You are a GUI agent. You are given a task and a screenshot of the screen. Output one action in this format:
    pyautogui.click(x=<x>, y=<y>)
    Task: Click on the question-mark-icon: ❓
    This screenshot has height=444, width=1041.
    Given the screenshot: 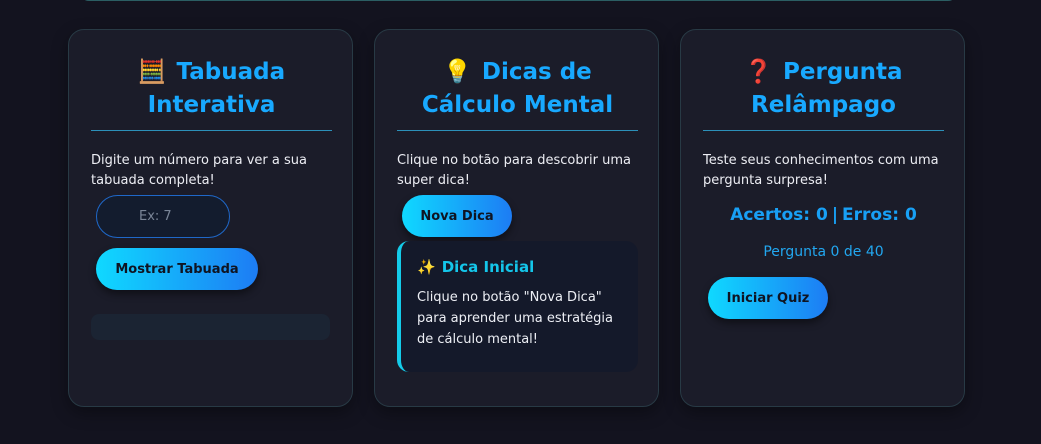 What is the action you would take?
    pyautogui.click(x=759, y=72)
    